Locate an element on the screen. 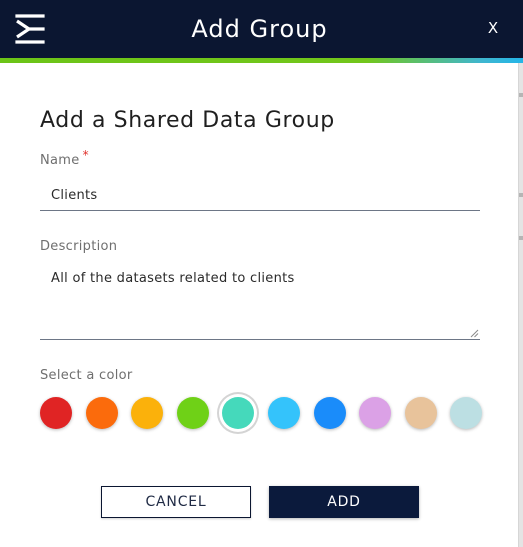  required-marker: * is located at coordinates (85, 155).